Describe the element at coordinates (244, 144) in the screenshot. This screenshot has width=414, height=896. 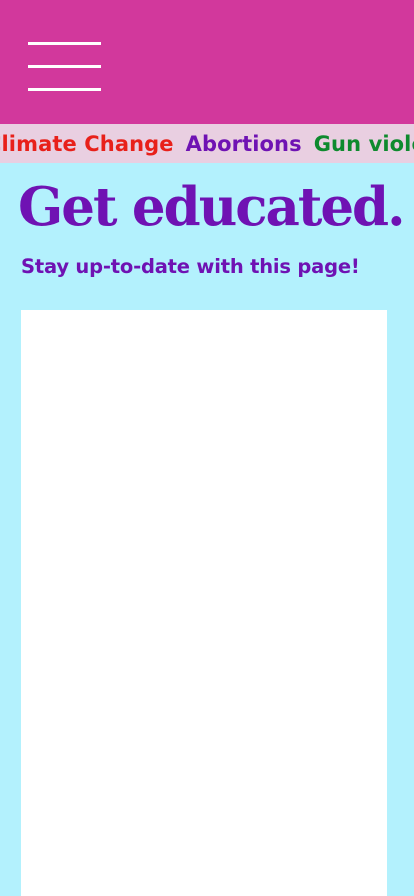
I see `ticker-item-abortions: Abortions` at that location.